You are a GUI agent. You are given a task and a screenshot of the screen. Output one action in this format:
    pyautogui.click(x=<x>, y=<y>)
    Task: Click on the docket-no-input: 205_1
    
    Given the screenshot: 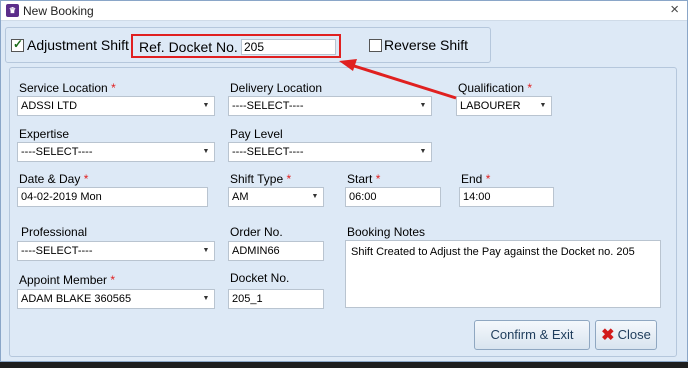 What is the action you would take?
    pyautogui.click(x=276, y=299)
    